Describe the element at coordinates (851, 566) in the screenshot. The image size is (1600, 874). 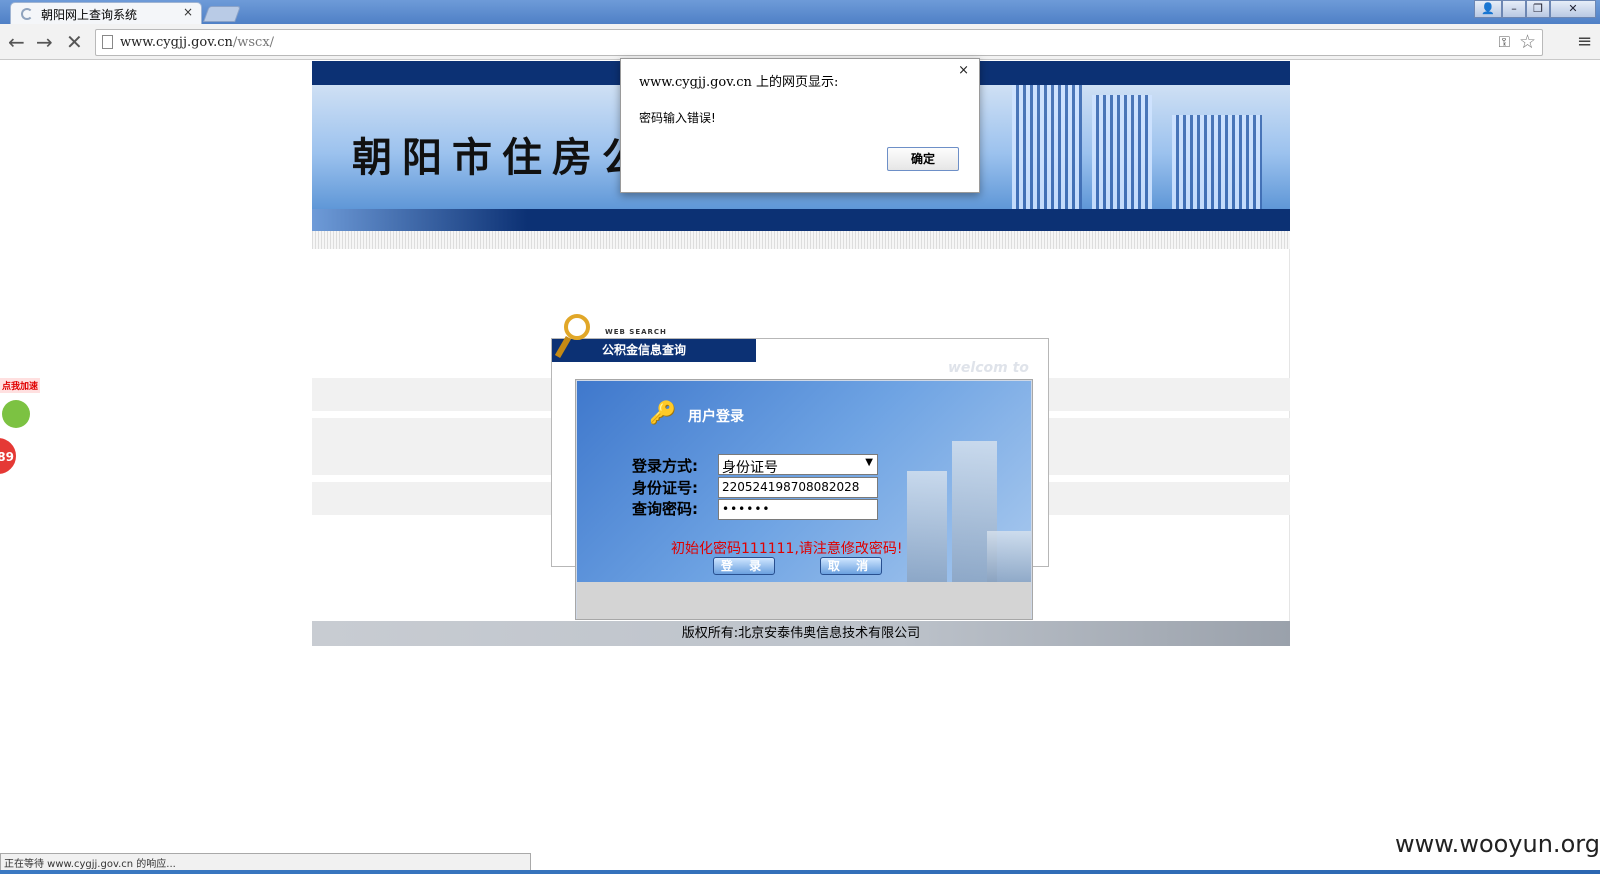
I see `cancel-button: 取 消` at that location.